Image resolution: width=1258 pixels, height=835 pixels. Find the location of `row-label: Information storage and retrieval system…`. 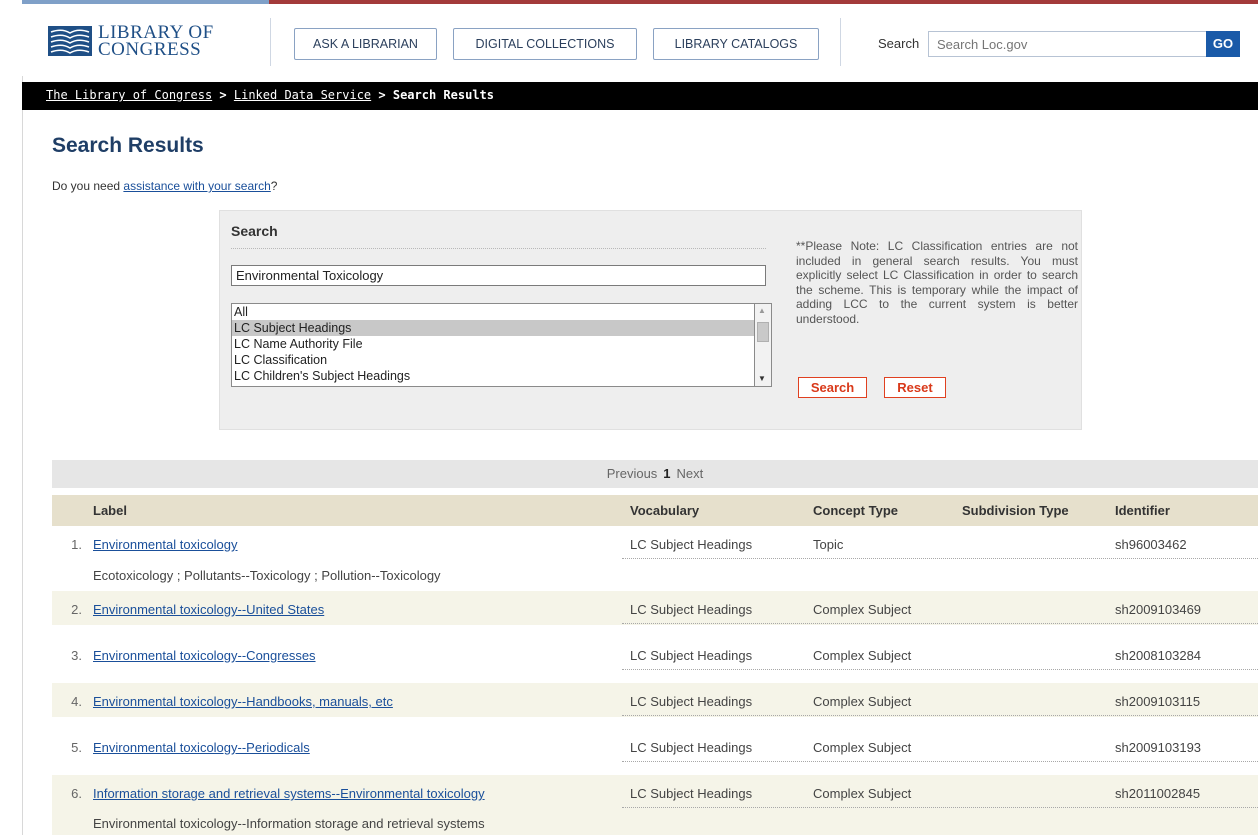

row-label: Information storage and retrieval system… is located at coordinates (289, 793).